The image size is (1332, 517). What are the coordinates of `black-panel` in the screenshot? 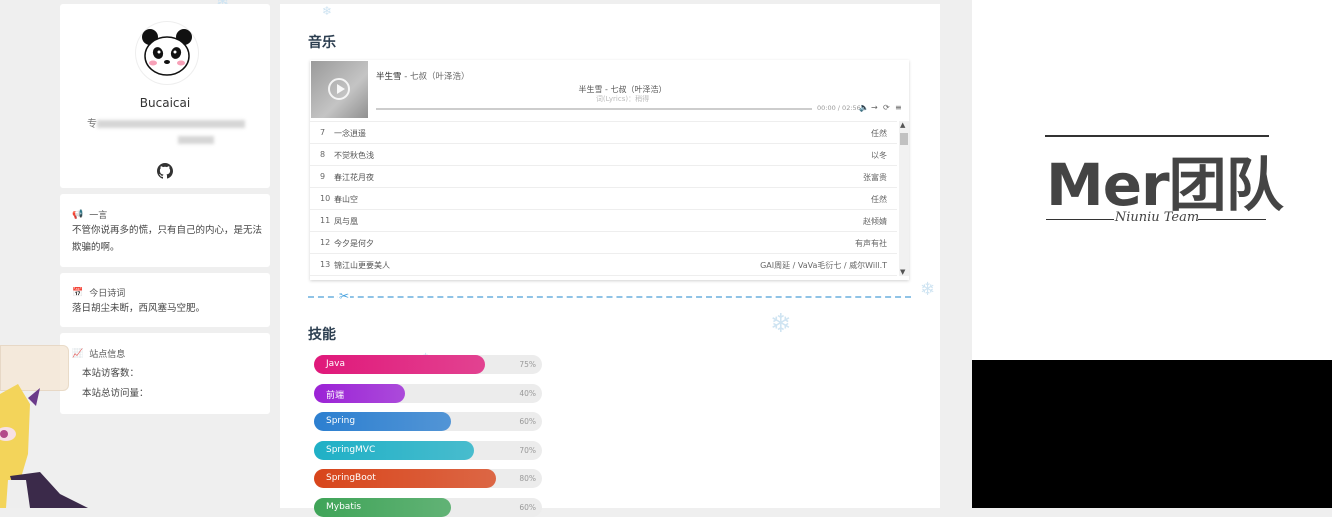 It's located at (1152, 434).